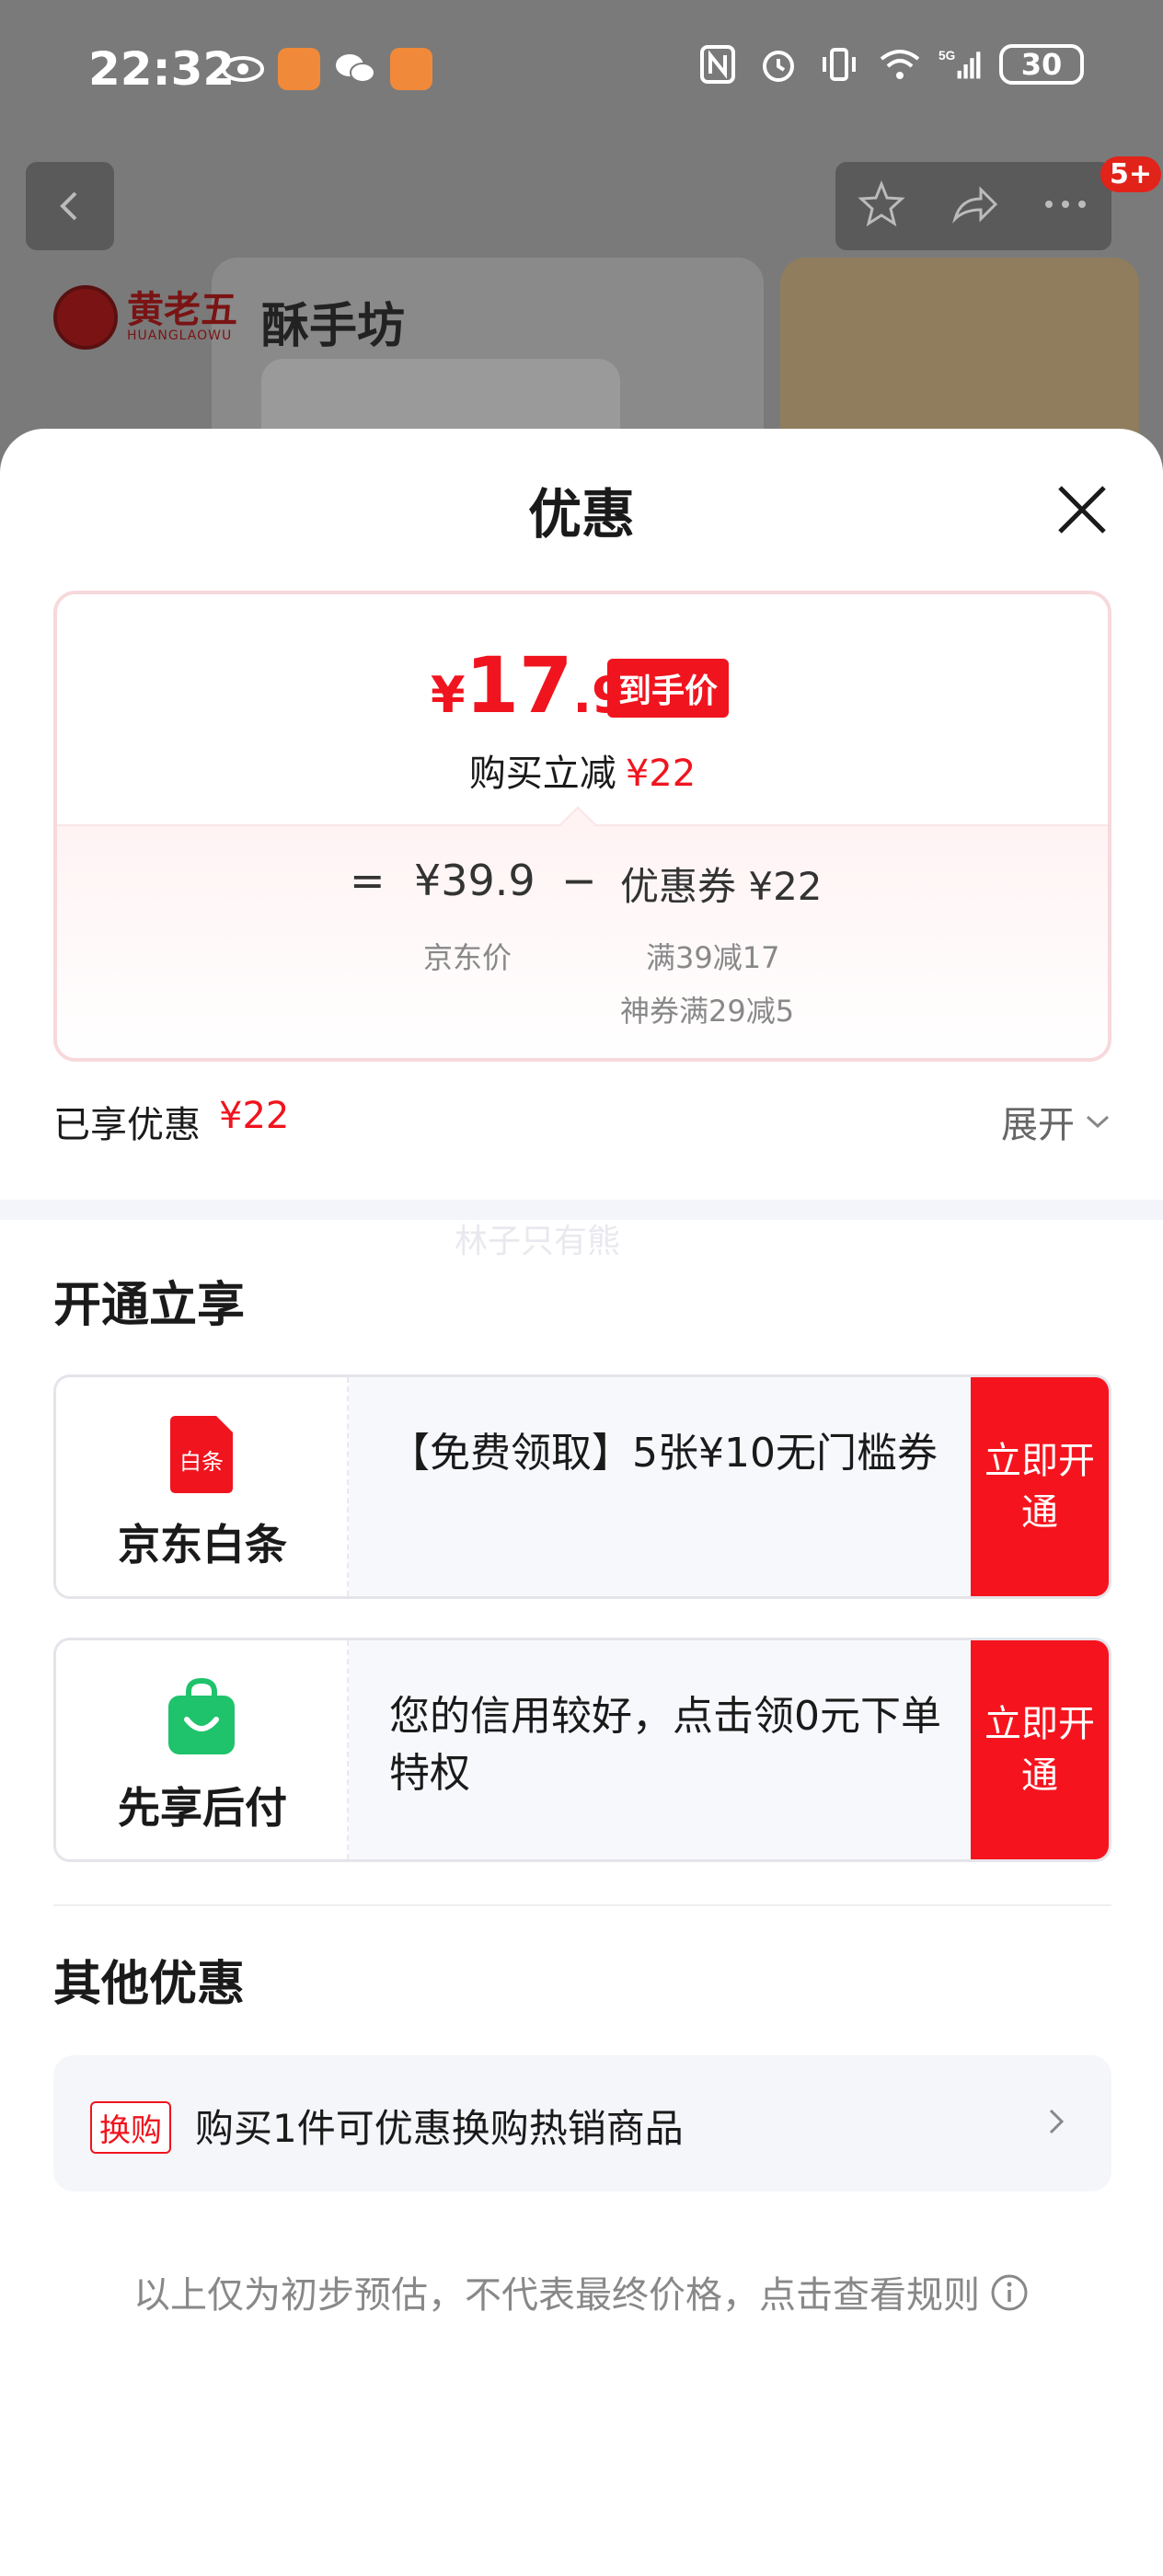 The width and height of the screenshot is (1163, 2576). Describe the element at coordinates (713, 957) in the screenshot. I see `coupon-detail-1: 满39减17` at that location.